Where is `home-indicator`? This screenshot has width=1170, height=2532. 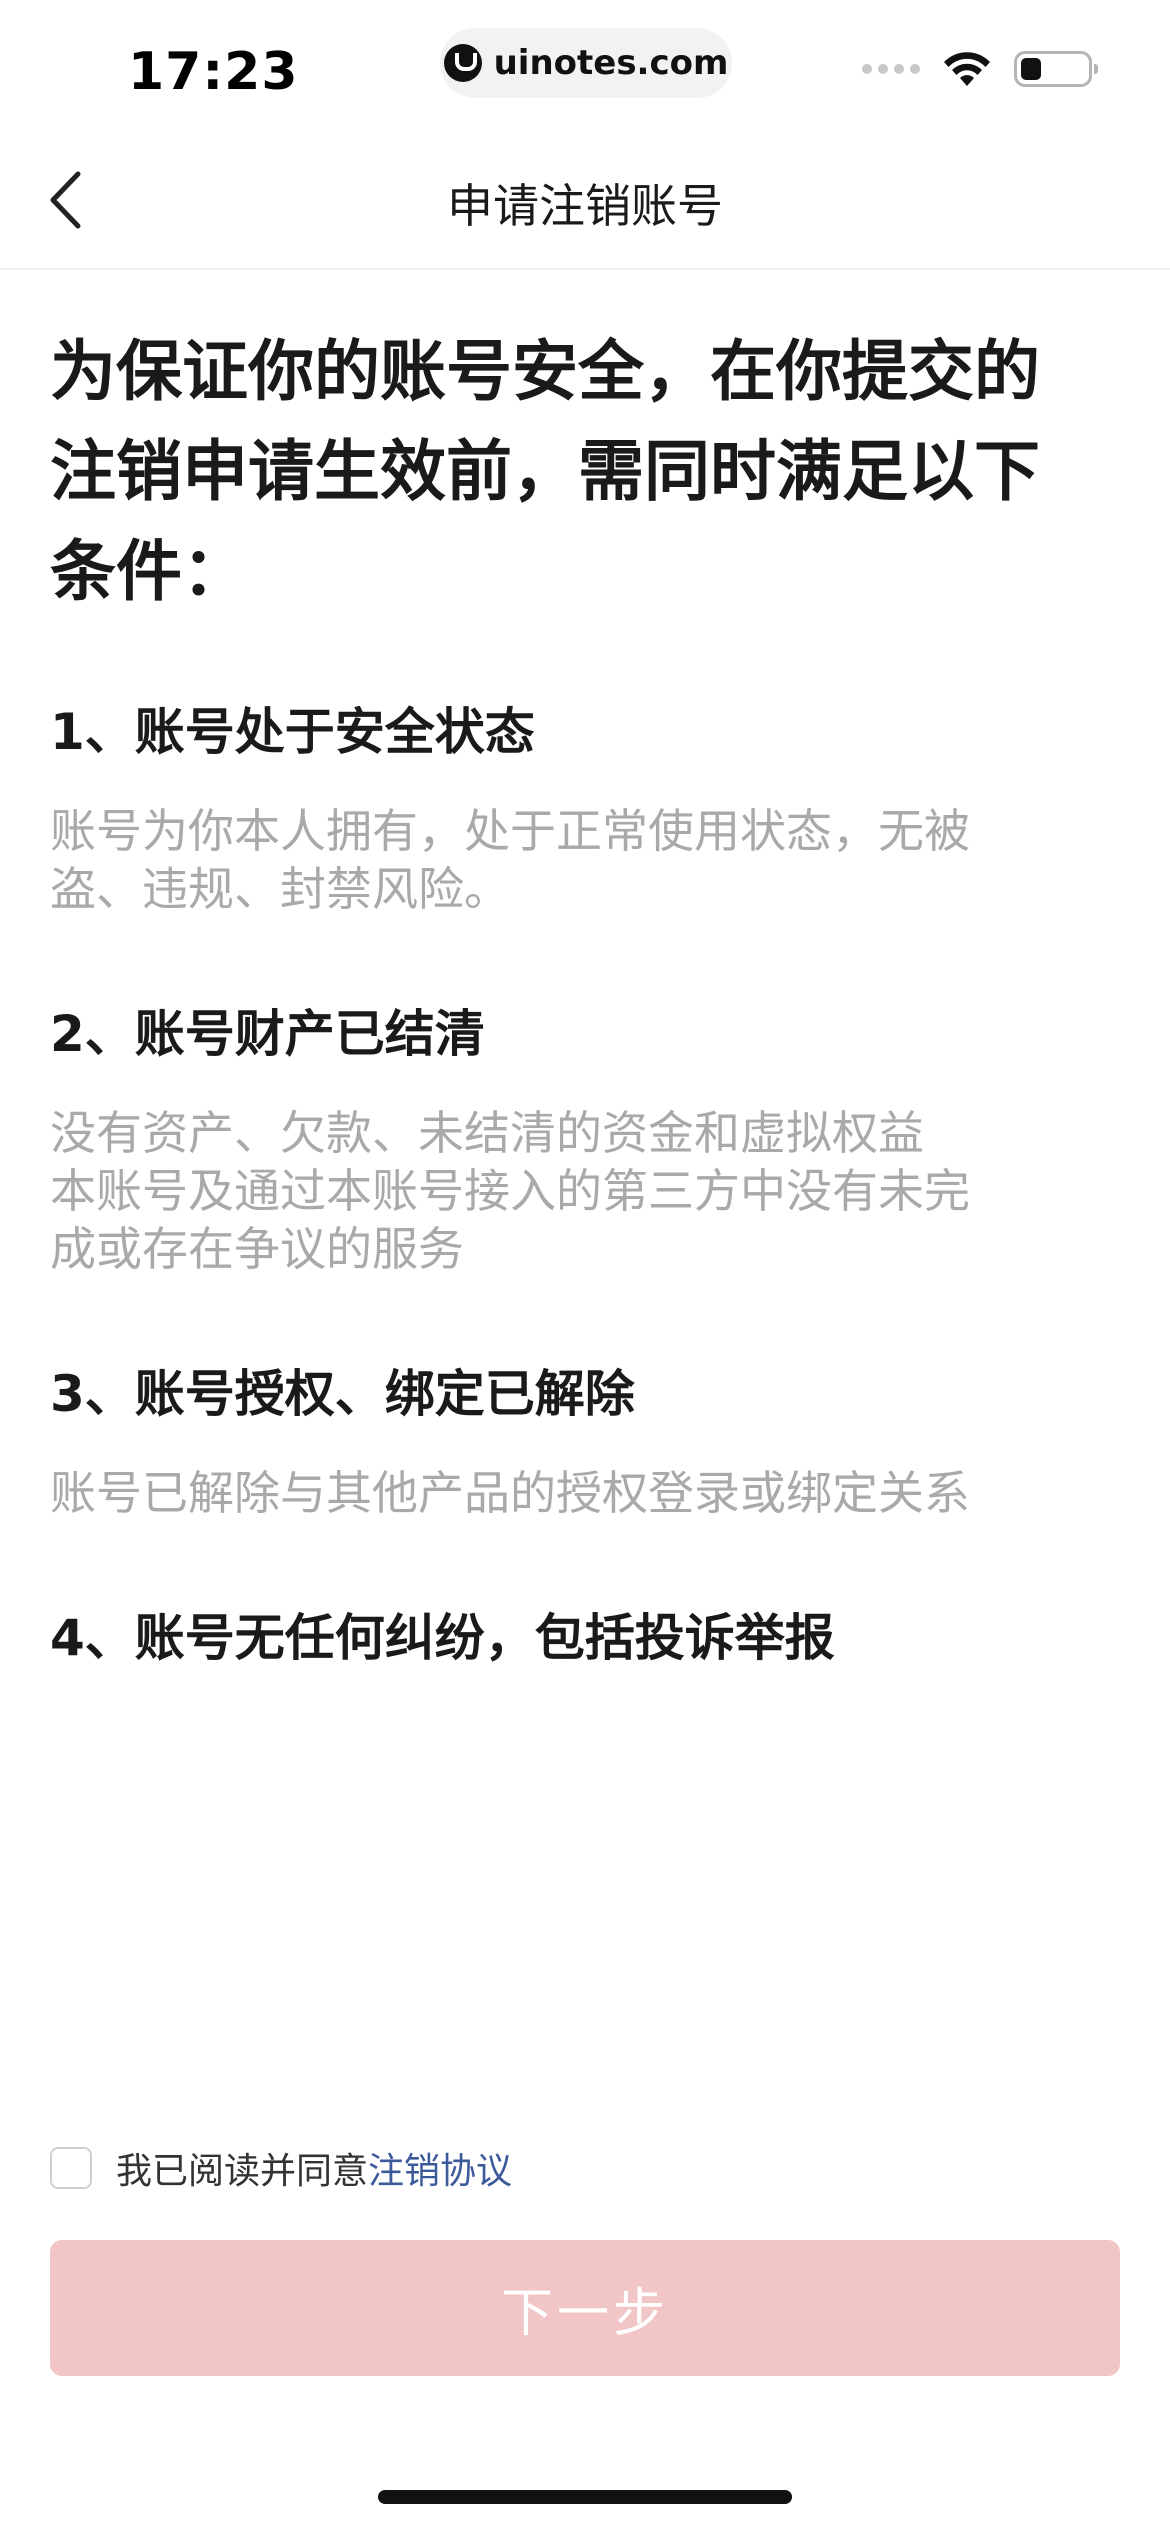
home-indicator is located at coordinates (585, 2497).